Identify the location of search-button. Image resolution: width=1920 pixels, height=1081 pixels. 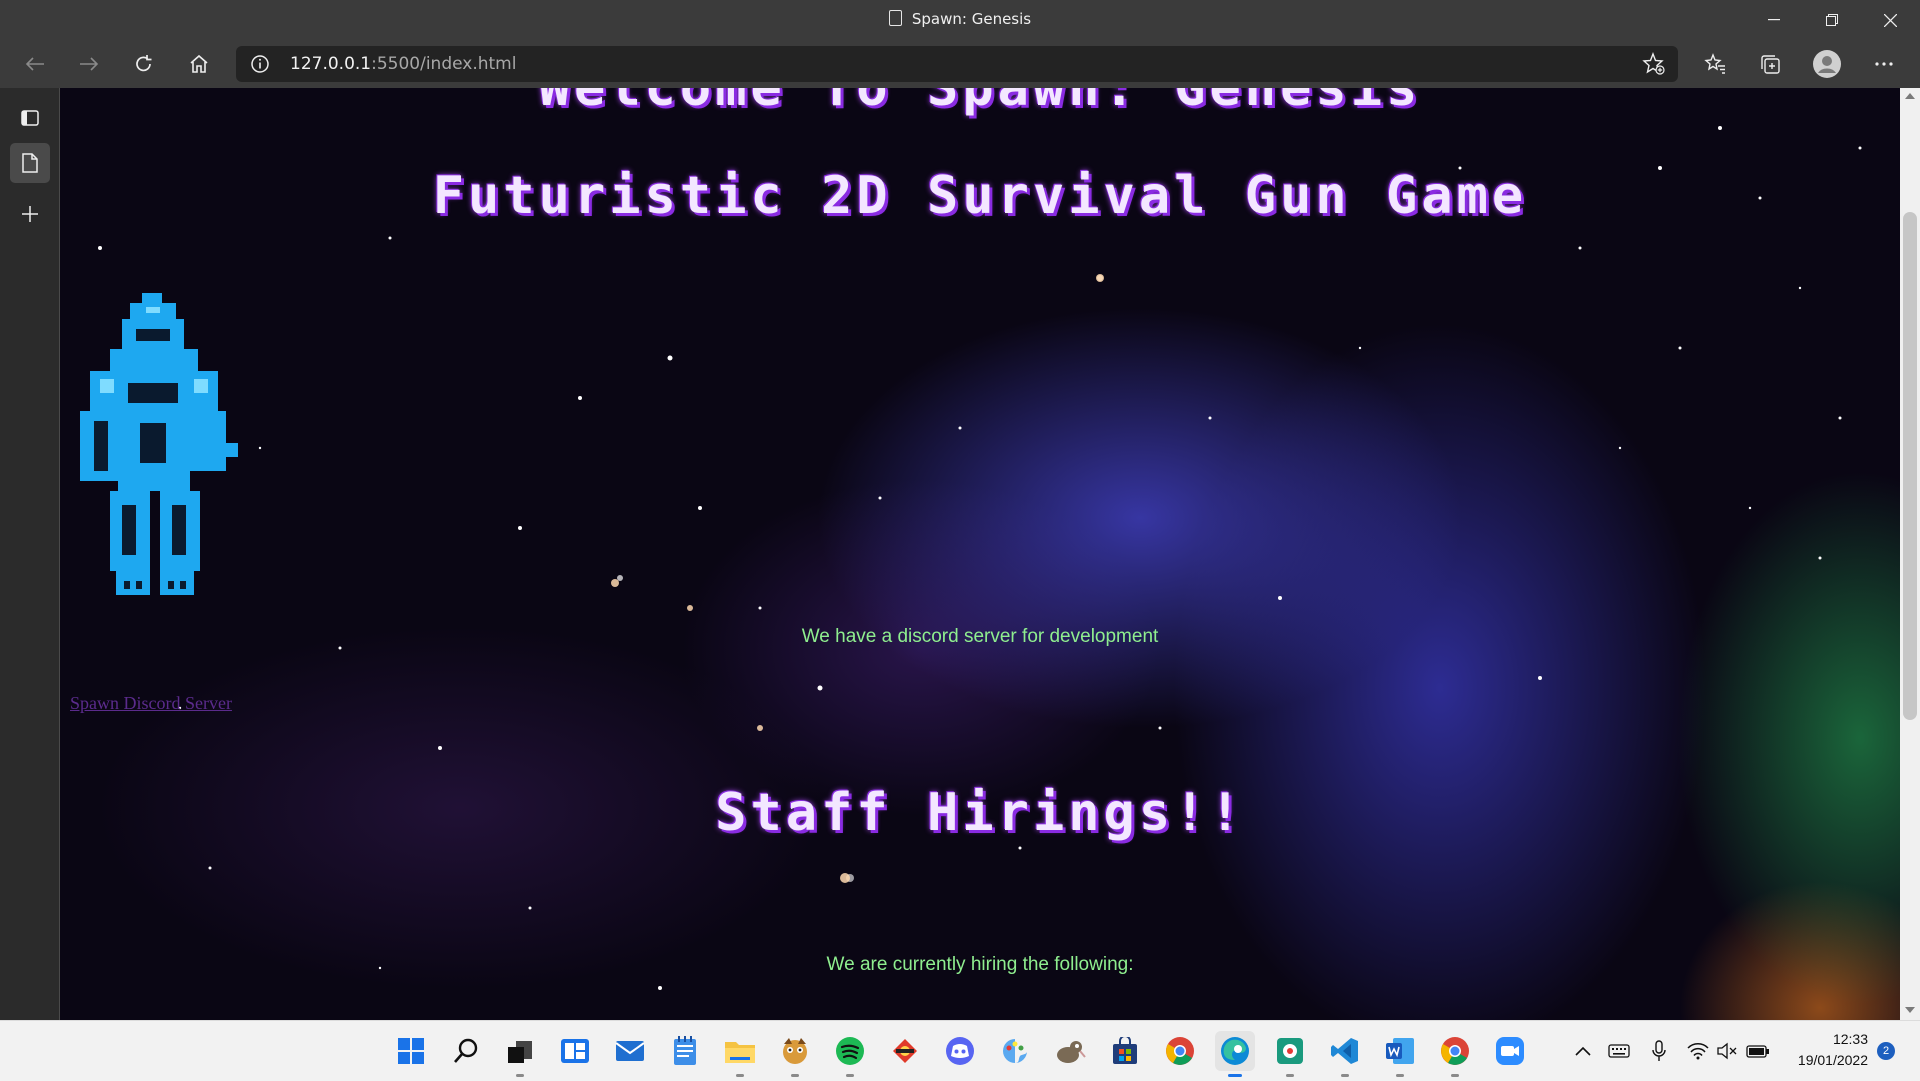
(466, 1051).